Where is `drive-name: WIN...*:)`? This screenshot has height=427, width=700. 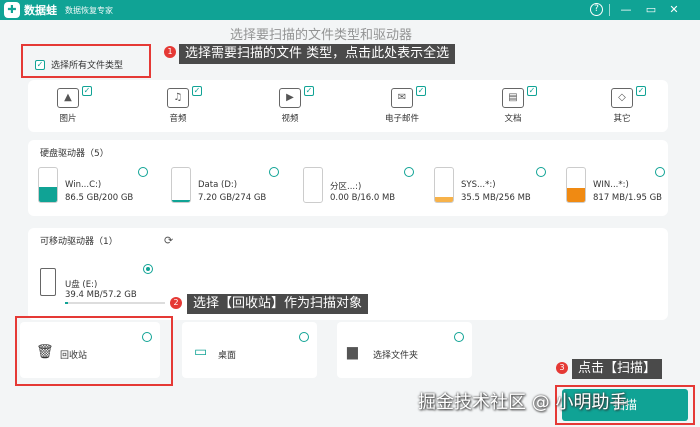
drive-name: WIN...*:) is located at coordinates (611, 185).